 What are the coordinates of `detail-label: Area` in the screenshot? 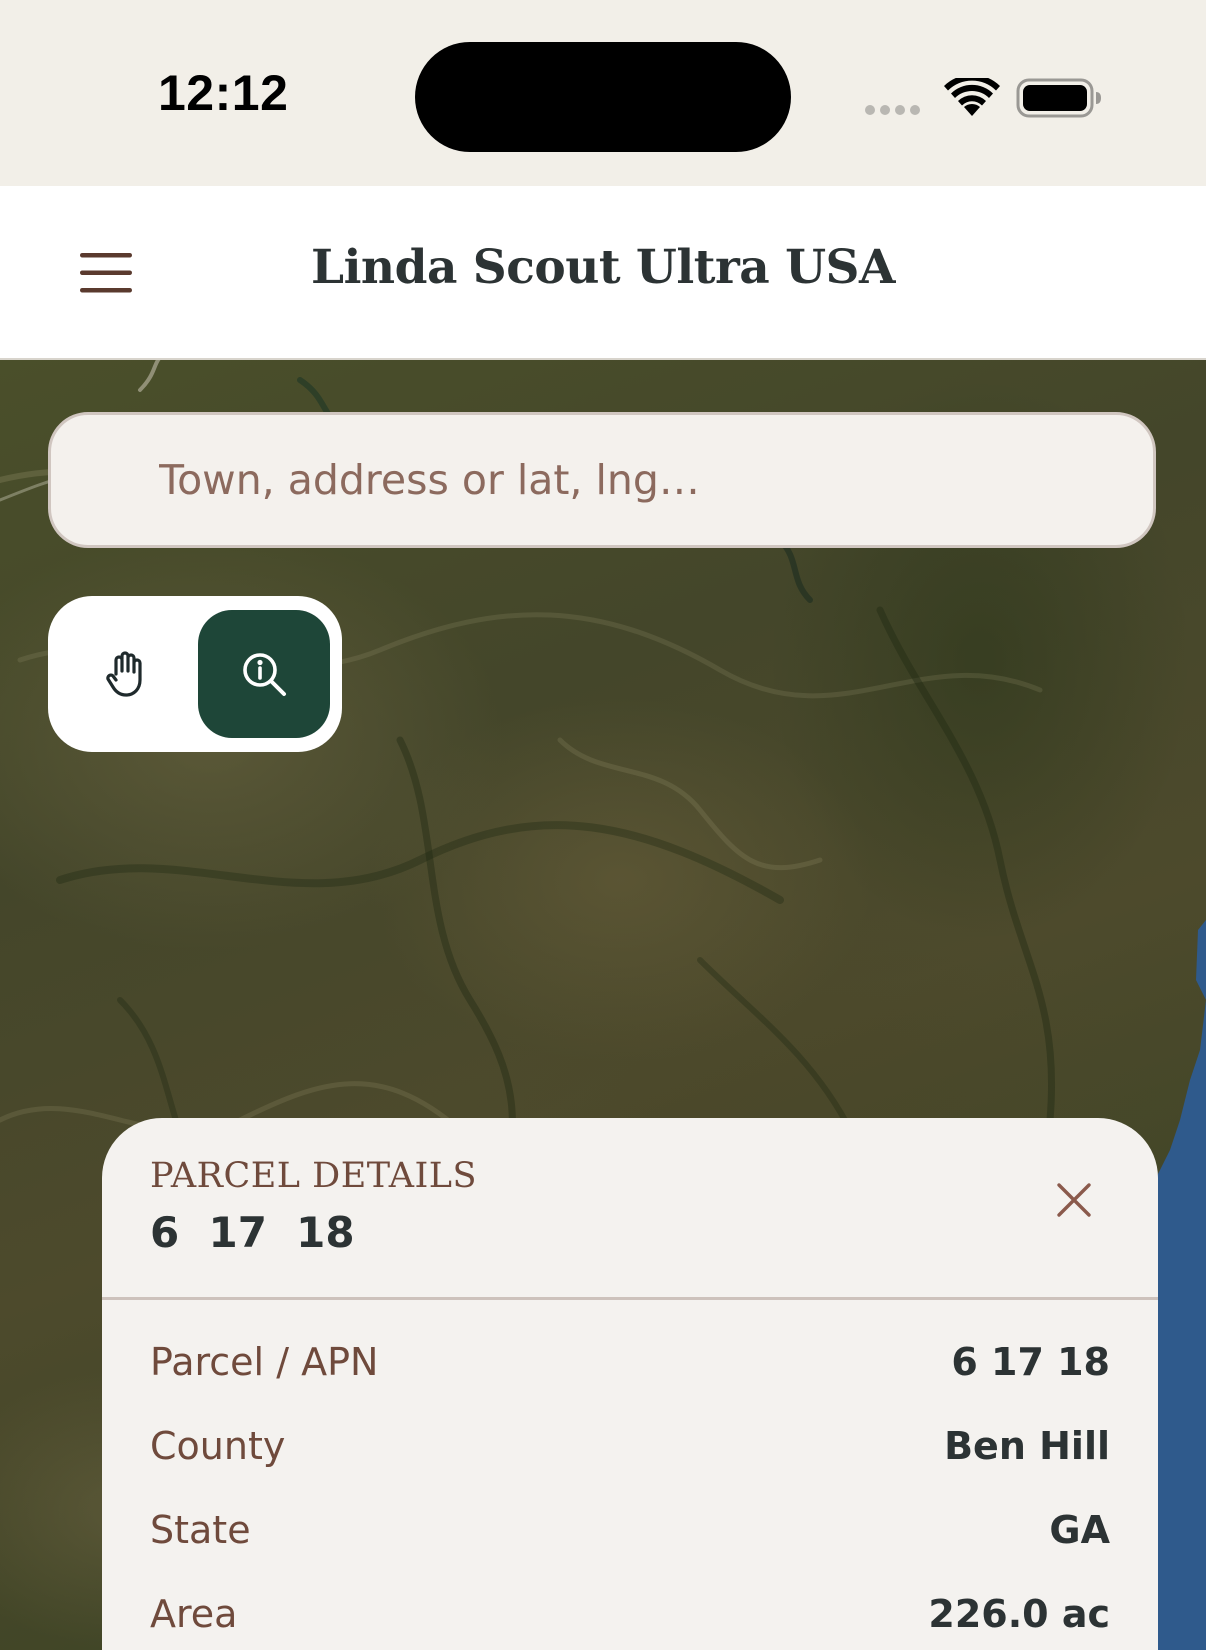 It's located at (194, 1614).